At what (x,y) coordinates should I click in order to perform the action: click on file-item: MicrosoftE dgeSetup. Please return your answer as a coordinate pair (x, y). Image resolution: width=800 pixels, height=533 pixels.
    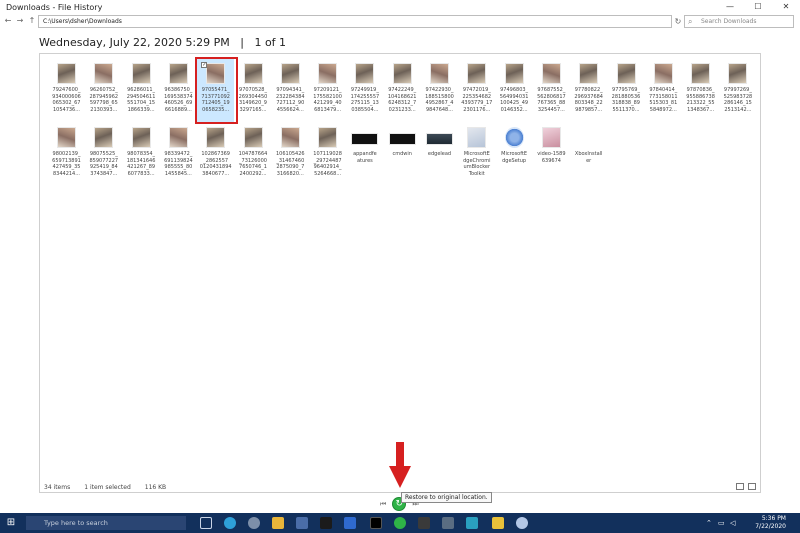
    Looking at the image, I should click on (514, 154).